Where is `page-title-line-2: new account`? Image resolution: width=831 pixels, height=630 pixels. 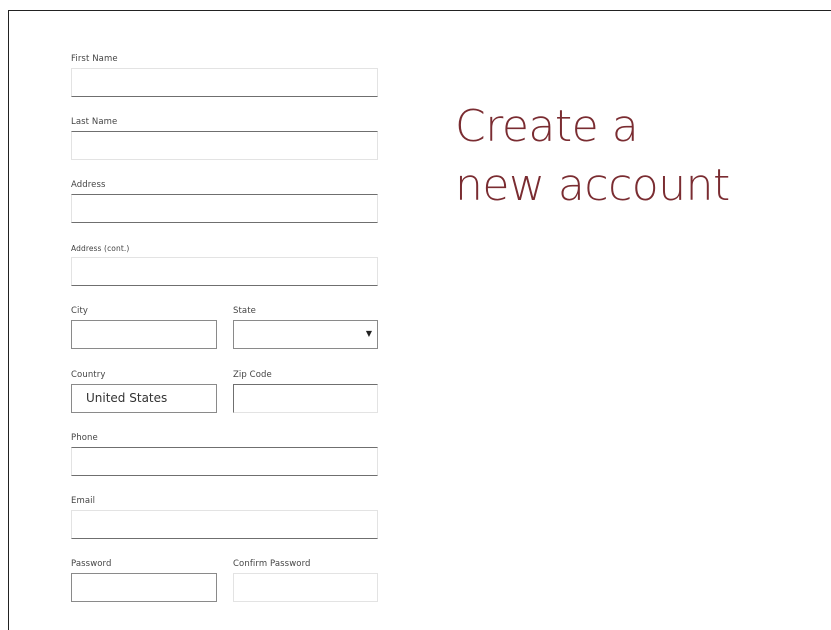 page-title-line-2: new account is located at coordinates (592, 185).